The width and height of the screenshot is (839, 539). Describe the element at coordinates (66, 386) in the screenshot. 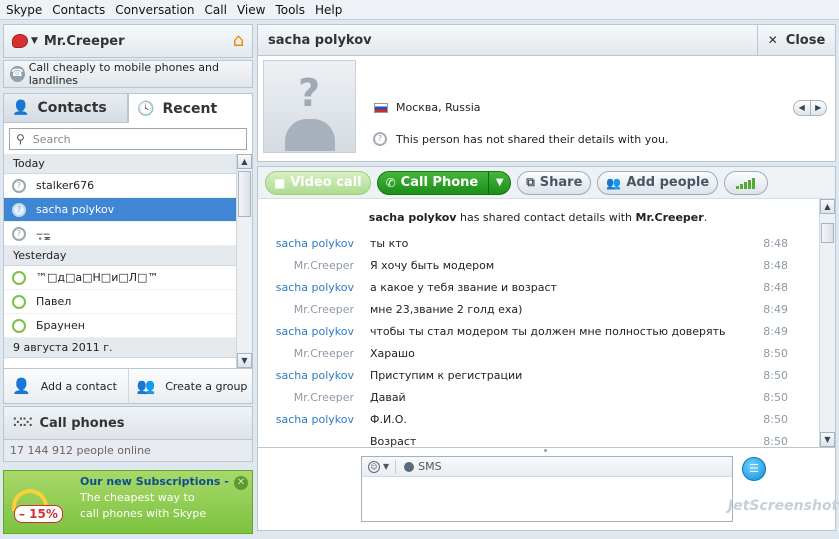

I see `add-contact-button: 👤 Add a contact` at that location.